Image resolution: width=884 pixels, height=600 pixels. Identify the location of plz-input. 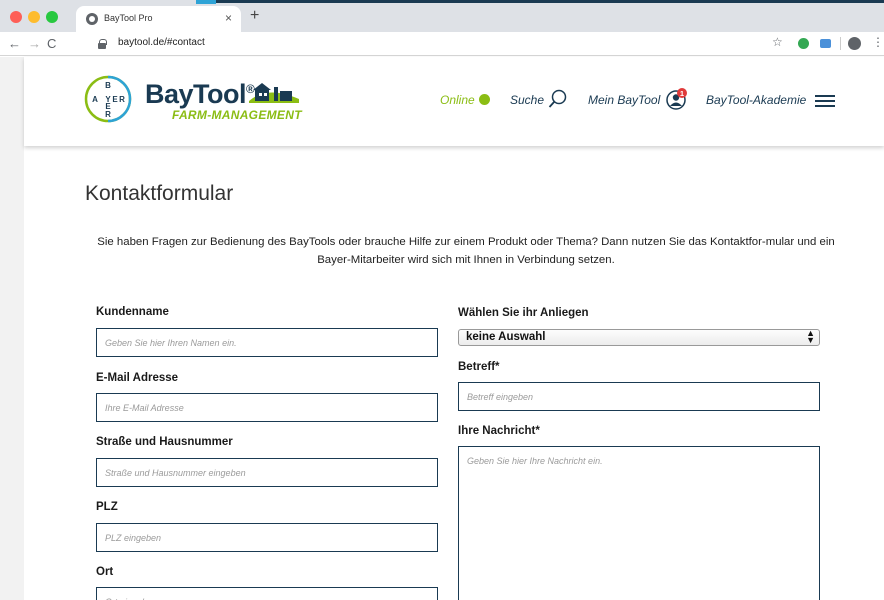
(267, 537).